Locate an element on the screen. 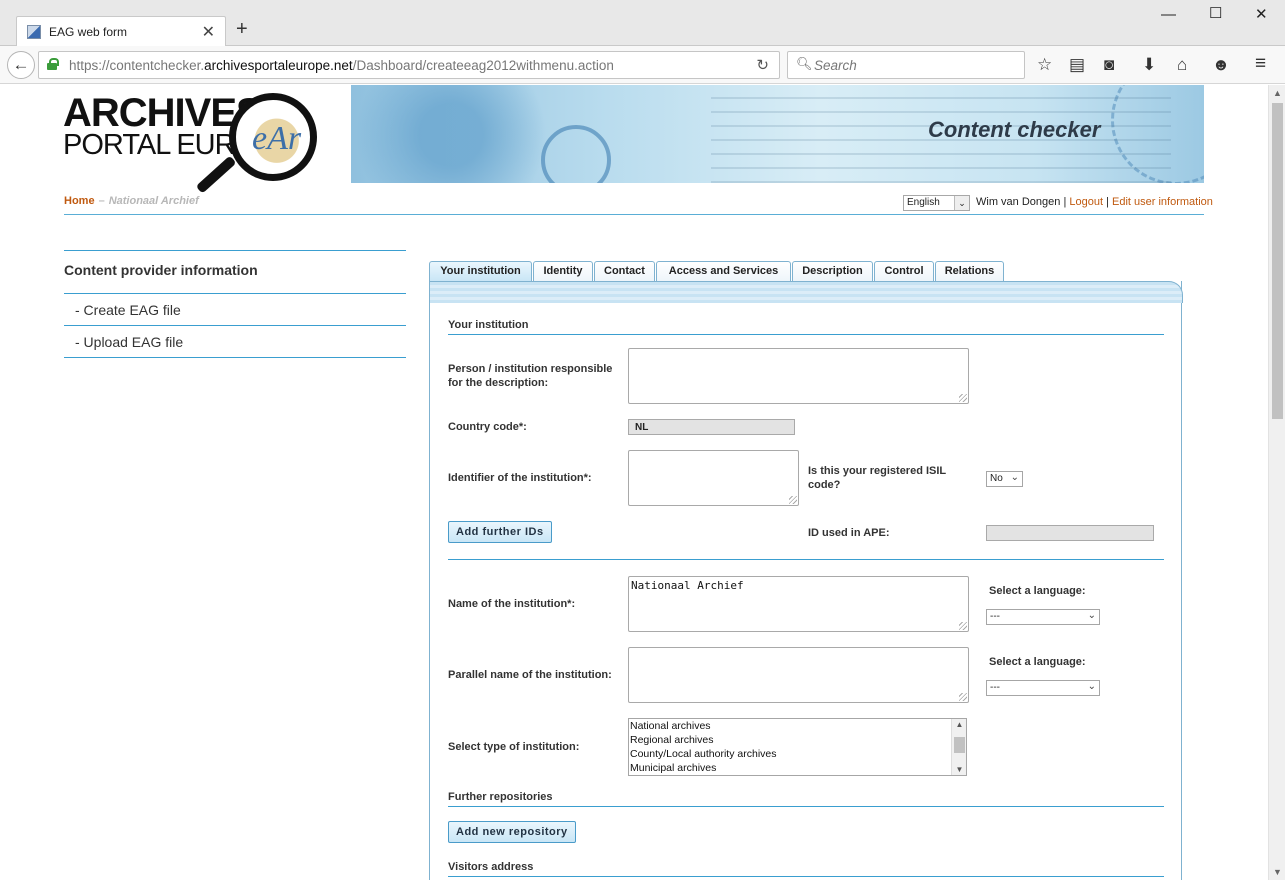  magnifier-handle is located at coordinates (216, 174).